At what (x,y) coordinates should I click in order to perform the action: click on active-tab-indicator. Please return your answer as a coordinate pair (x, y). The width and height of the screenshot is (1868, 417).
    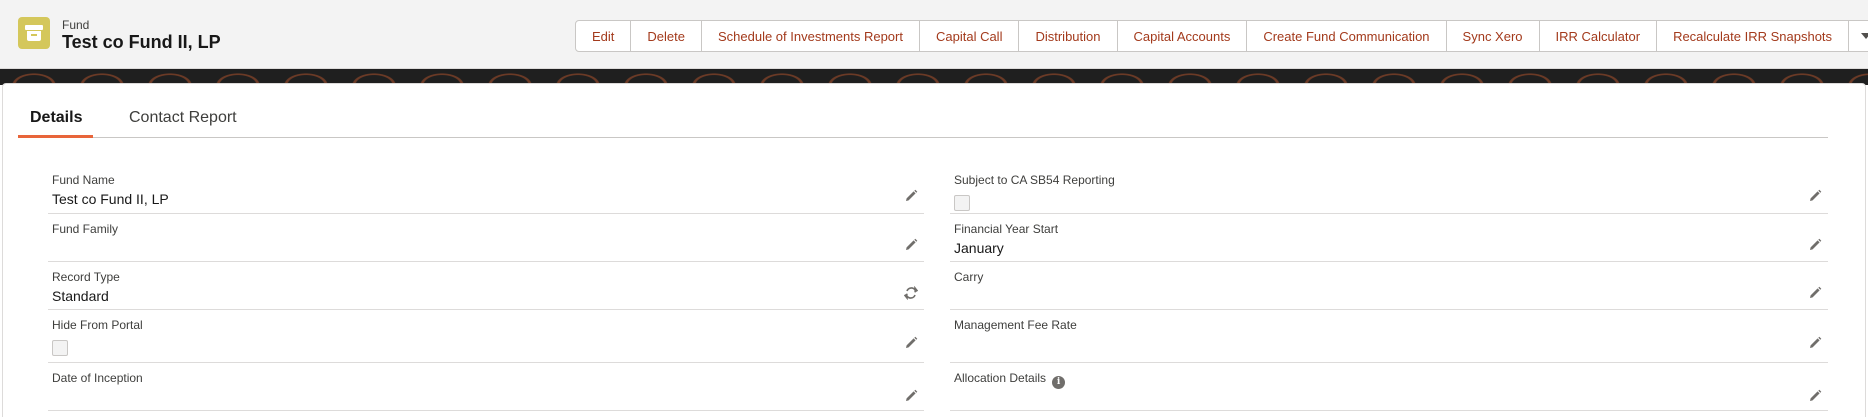
    Looking at the image, I should click on (55, 136).